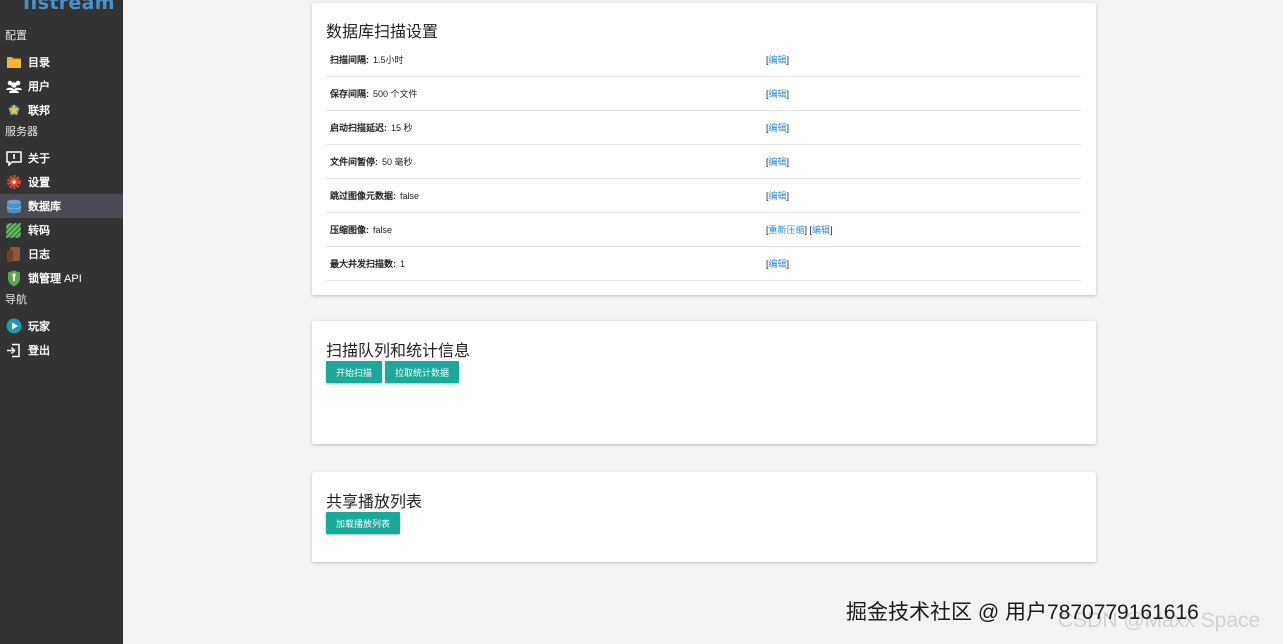  Describe the element at coordinates (388, 60) in the screenshot. I see `setting-value: 1.5小时` at that location.